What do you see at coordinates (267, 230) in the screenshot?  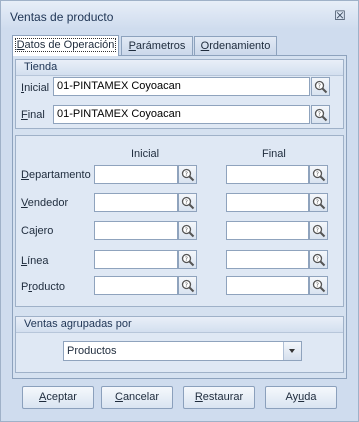 I see `cajero-final-field` at bounding box center [267, 230].